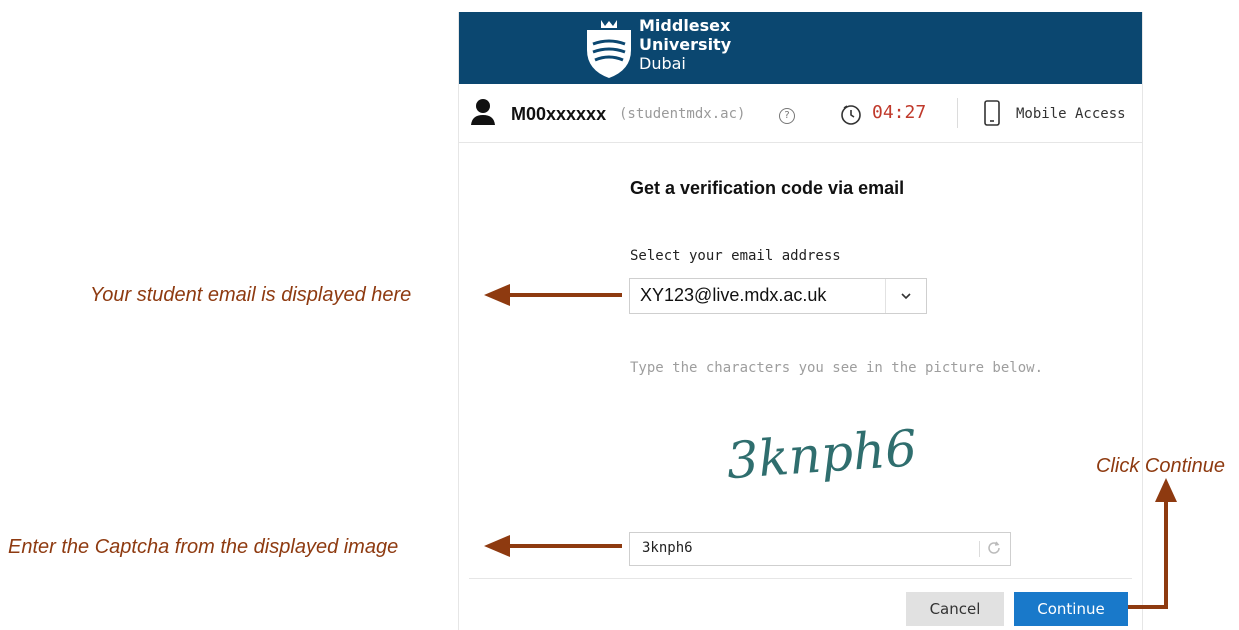  I want to click on continue-button: Continue, so click(1071, 609).